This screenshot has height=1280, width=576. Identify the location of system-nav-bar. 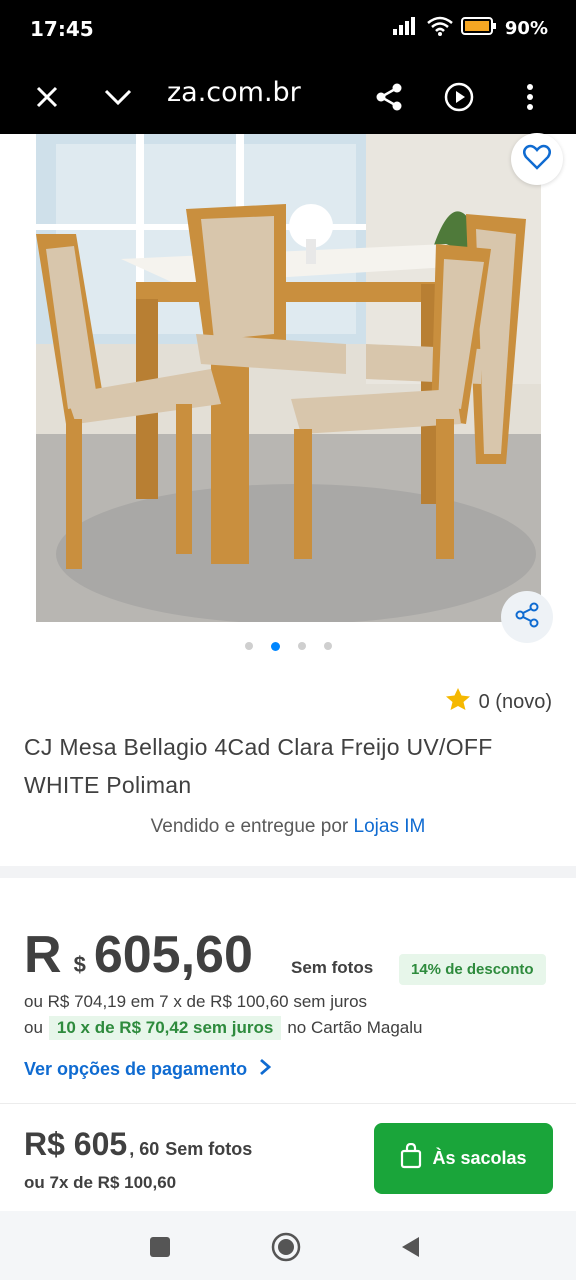
(288, 1245).